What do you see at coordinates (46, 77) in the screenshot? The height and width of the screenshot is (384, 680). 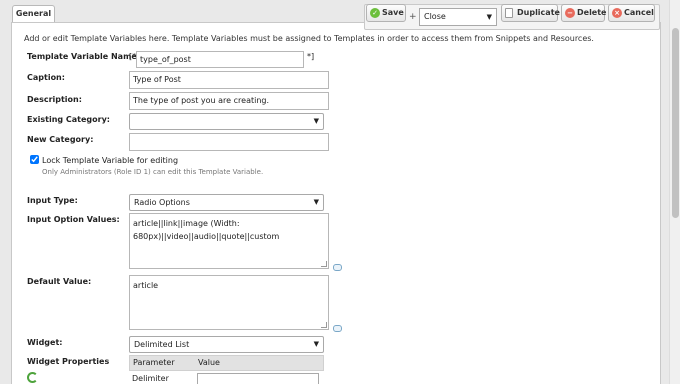 I see `caption-label: Caption:` at bounding box center [46, 77].